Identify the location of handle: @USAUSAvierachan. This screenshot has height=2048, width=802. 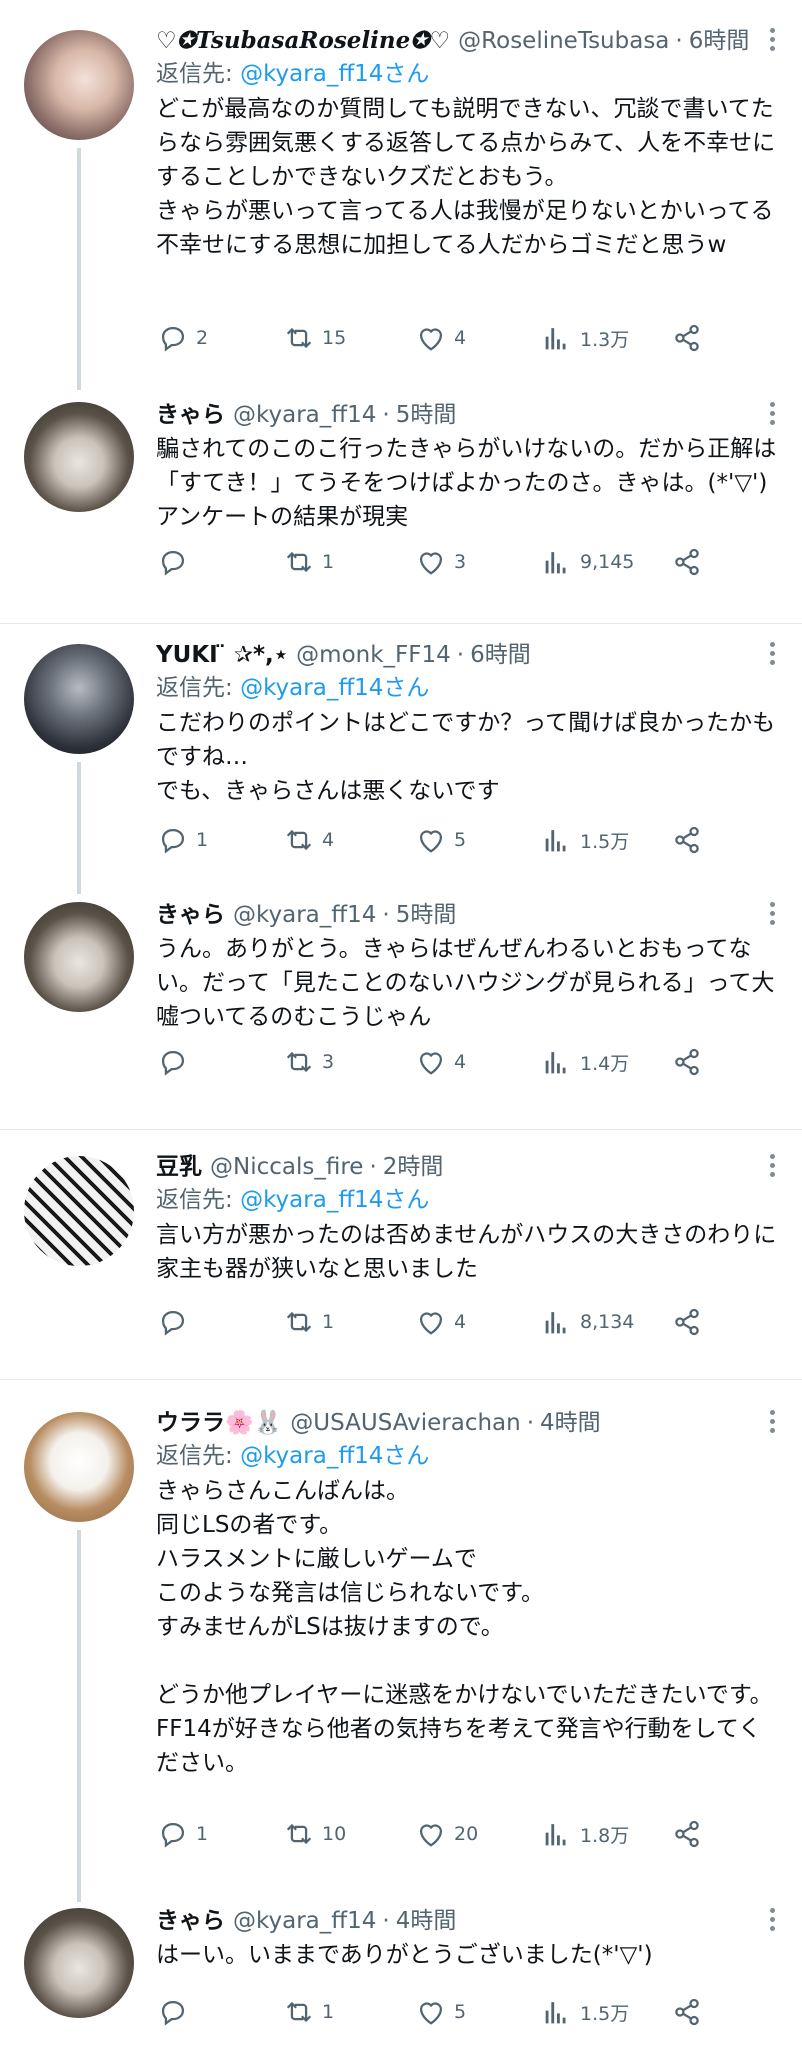
(405, 1423).